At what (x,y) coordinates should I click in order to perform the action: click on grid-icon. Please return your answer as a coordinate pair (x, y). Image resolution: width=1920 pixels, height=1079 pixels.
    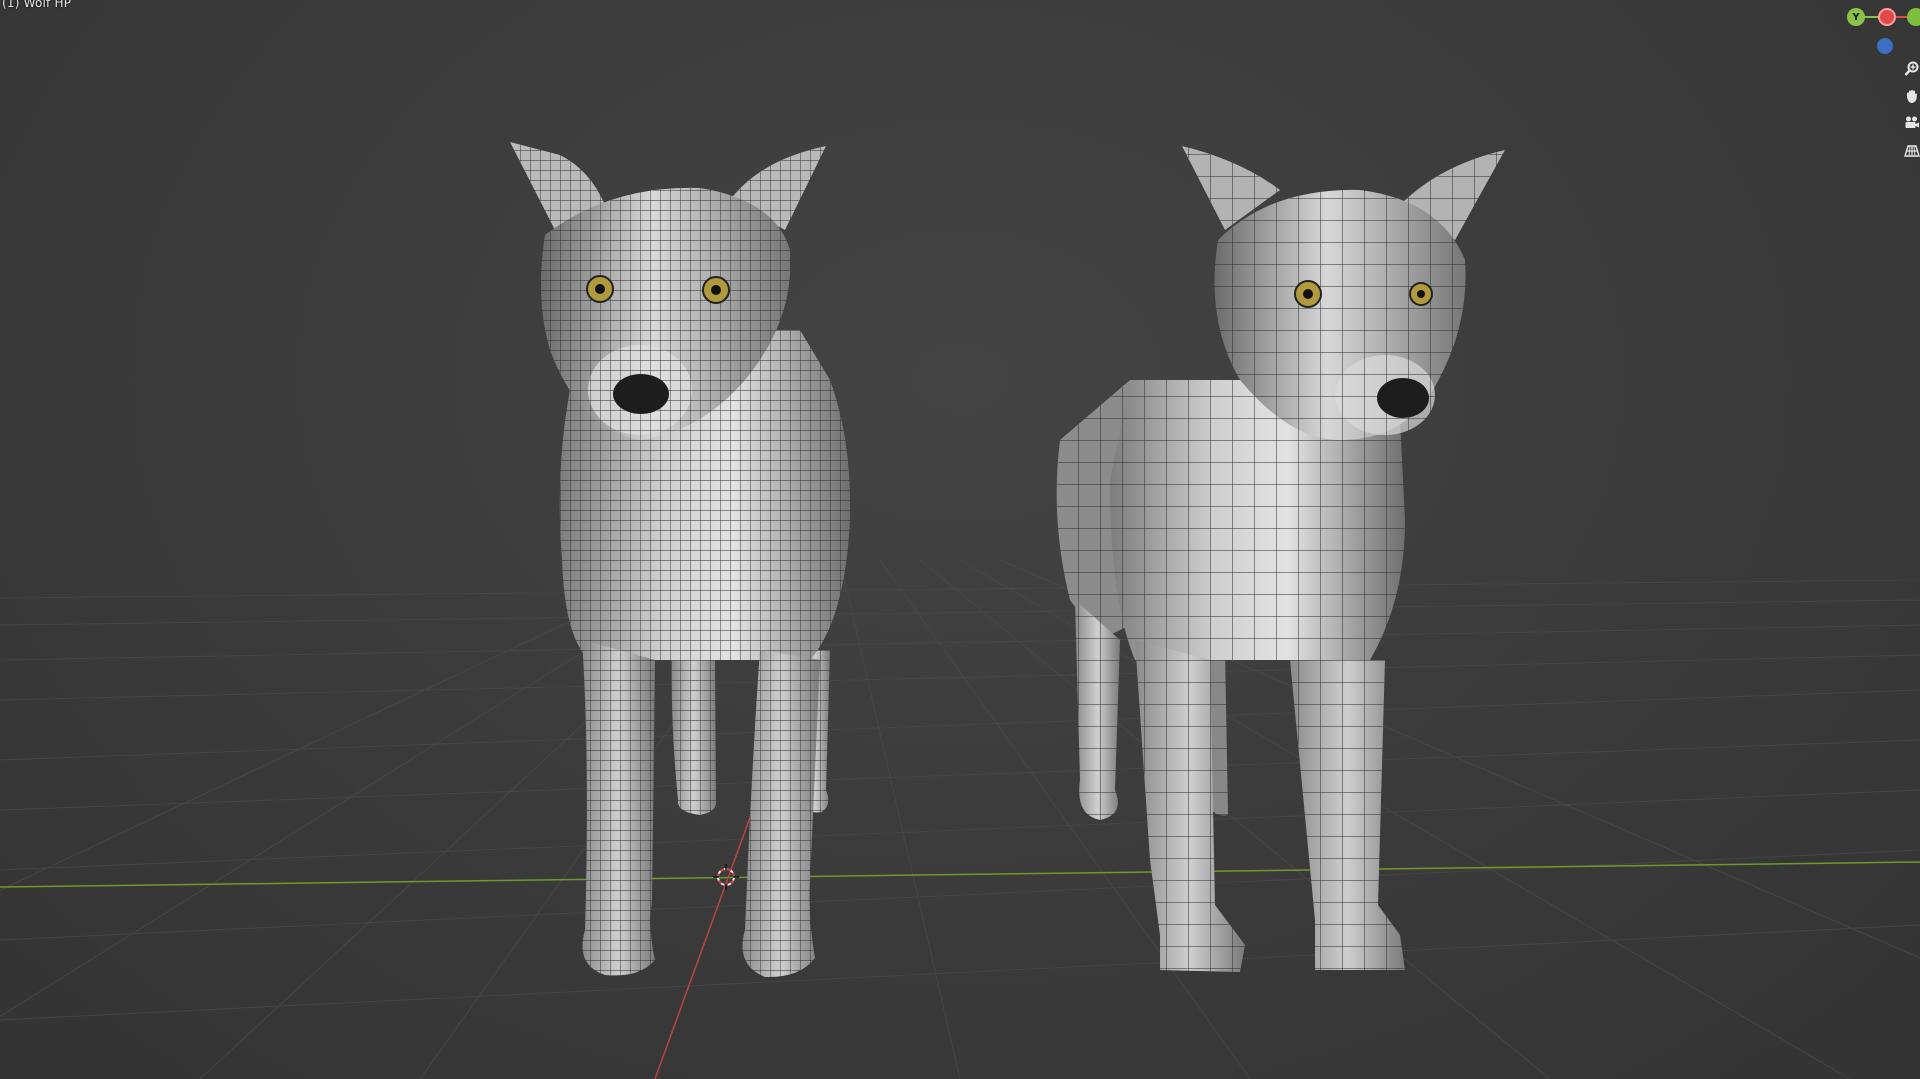
    Looking at the image, I should click on (1909, 151).